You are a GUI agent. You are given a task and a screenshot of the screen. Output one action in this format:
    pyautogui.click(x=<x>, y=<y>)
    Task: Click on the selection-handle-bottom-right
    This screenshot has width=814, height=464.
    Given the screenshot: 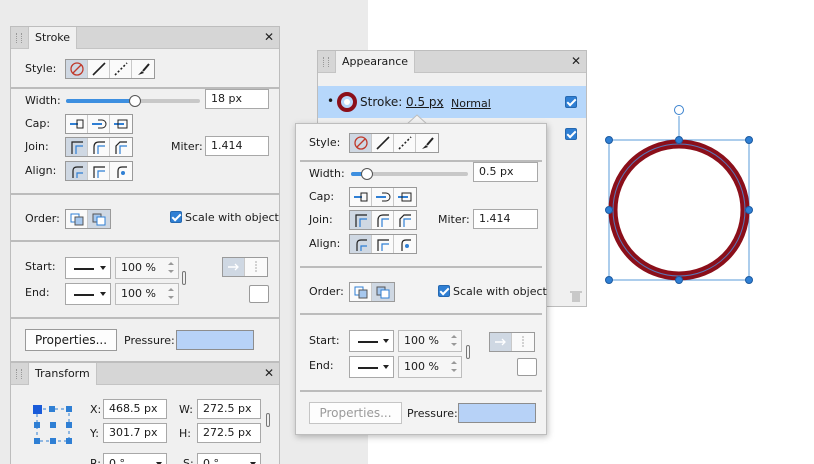 What is the action you would take?
    pyautogui.click(x=749, y=280)
    